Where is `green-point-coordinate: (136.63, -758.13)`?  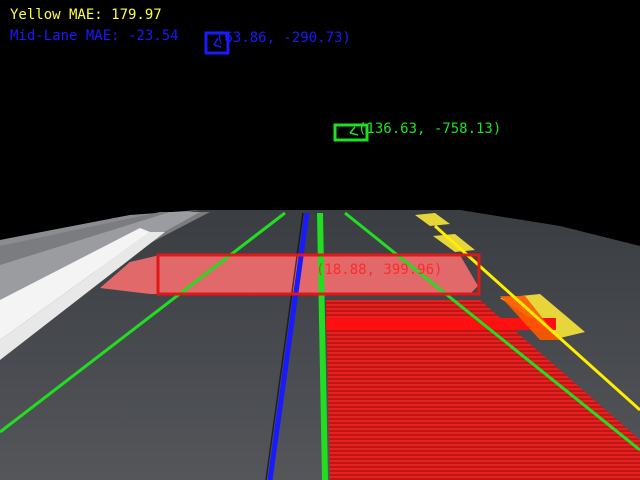 green-point-coordinate: (136.63, -758.13) is located at coordinates (430, 129).